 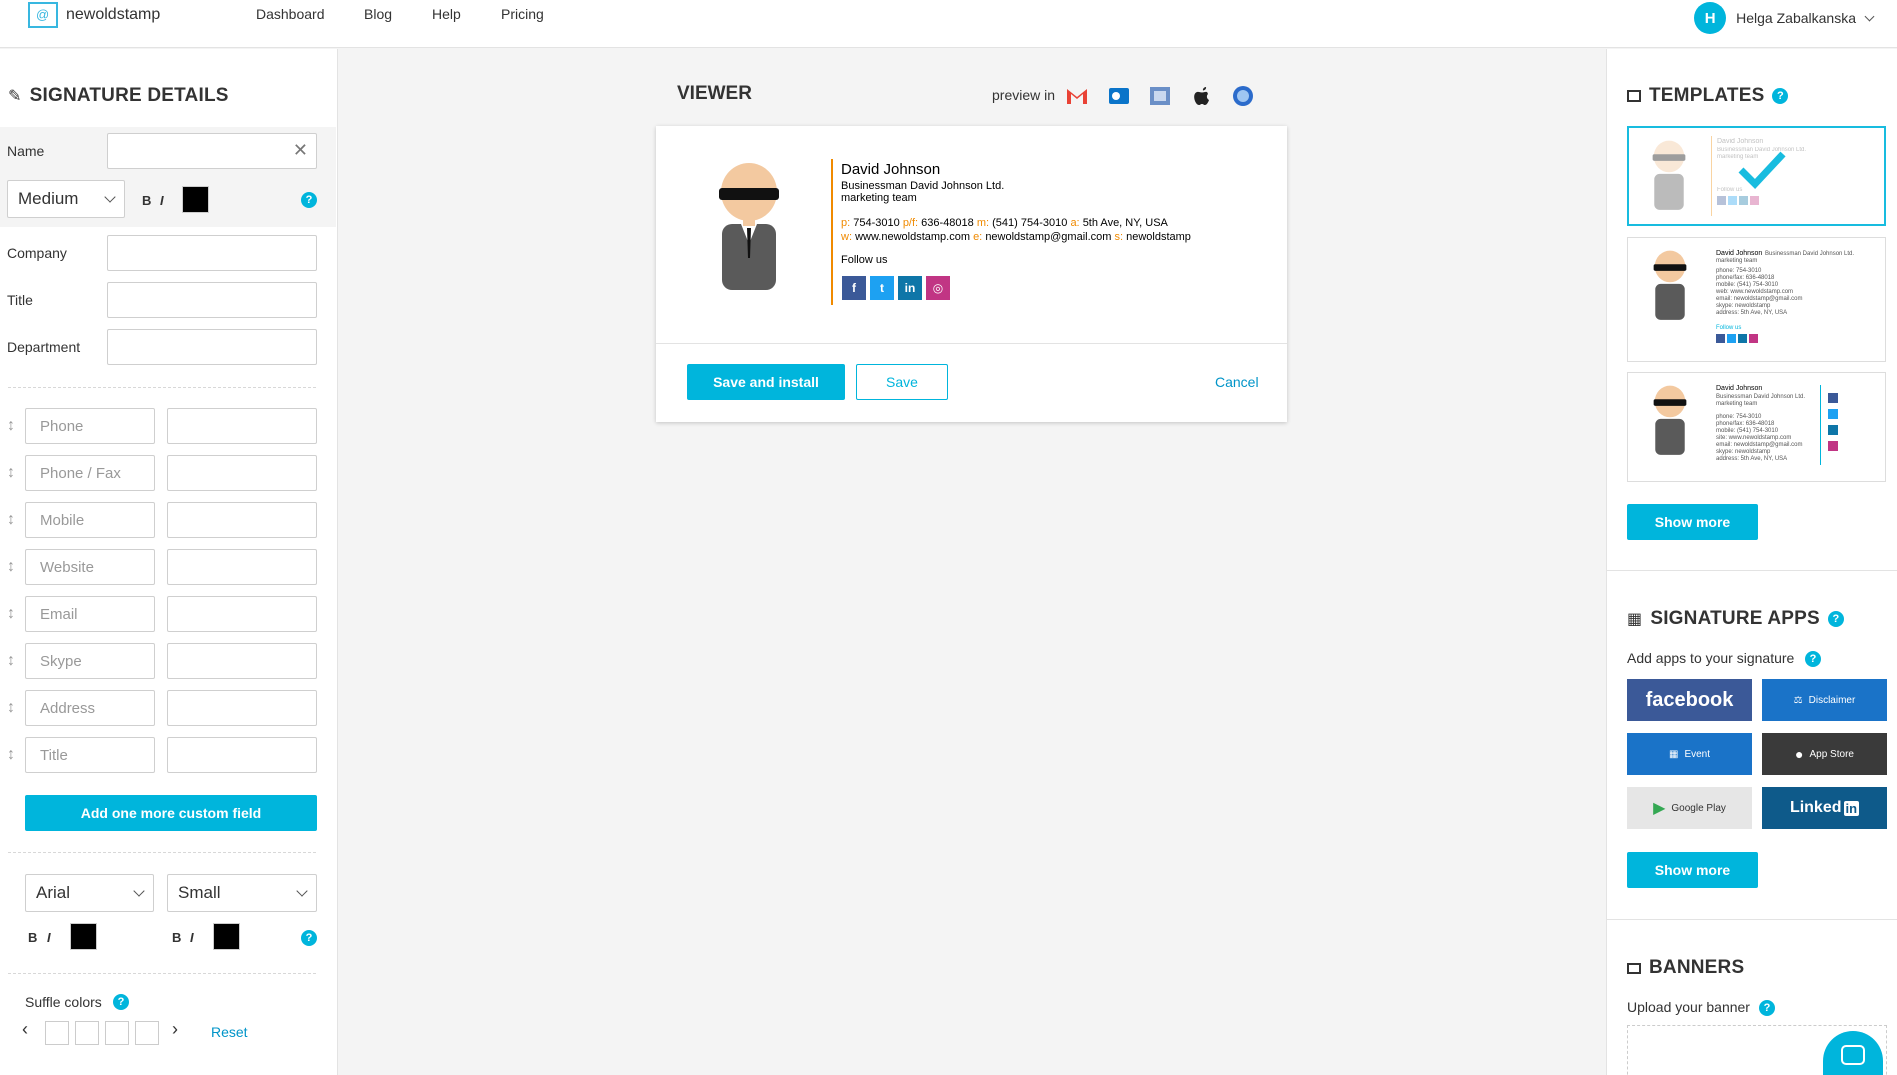 I want to click on address-label: a:, so click(x=1075, y=223).